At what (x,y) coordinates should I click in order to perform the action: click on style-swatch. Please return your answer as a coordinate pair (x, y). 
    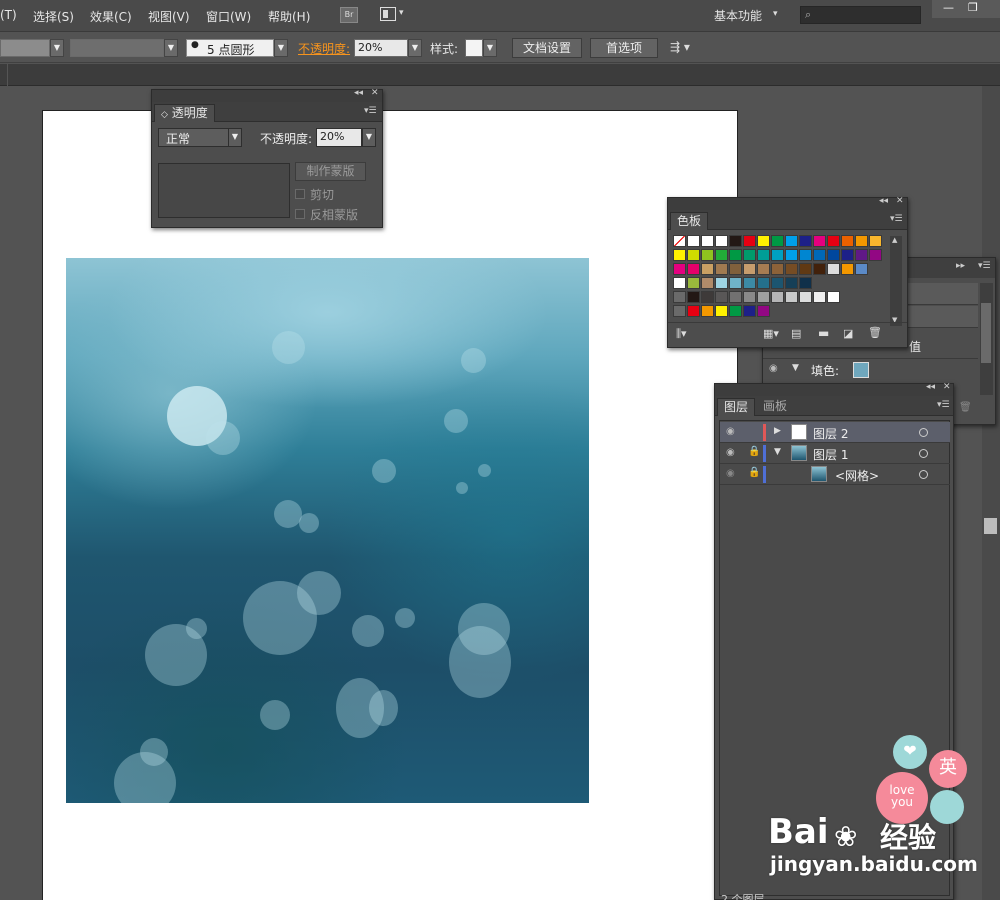
    Looking at the image, I should click on (474, 48).